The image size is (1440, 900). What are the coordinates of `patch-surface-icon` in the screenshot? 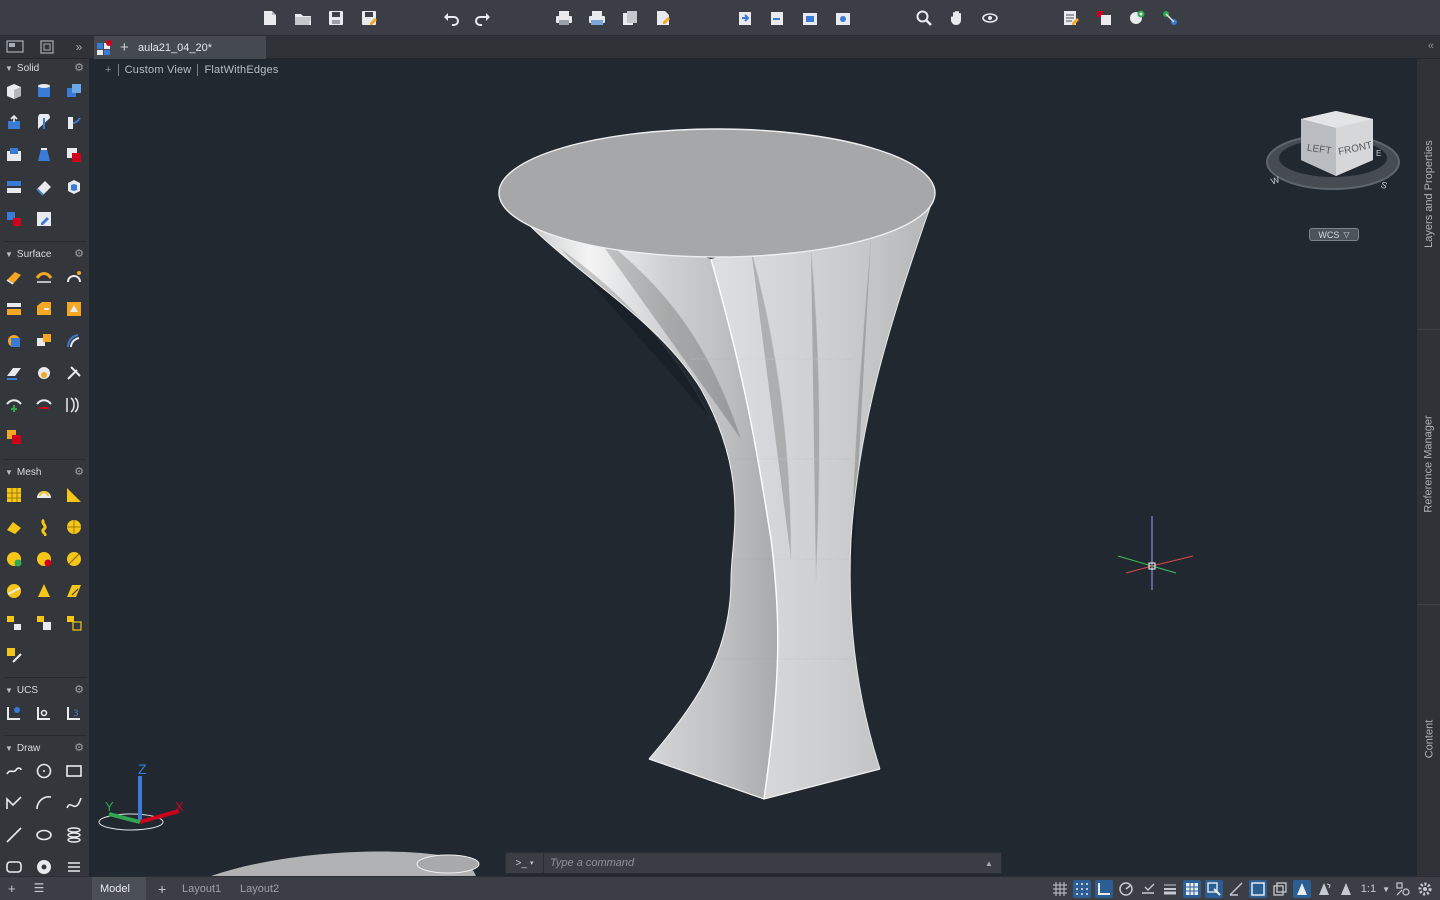 It's located at (74, 277).